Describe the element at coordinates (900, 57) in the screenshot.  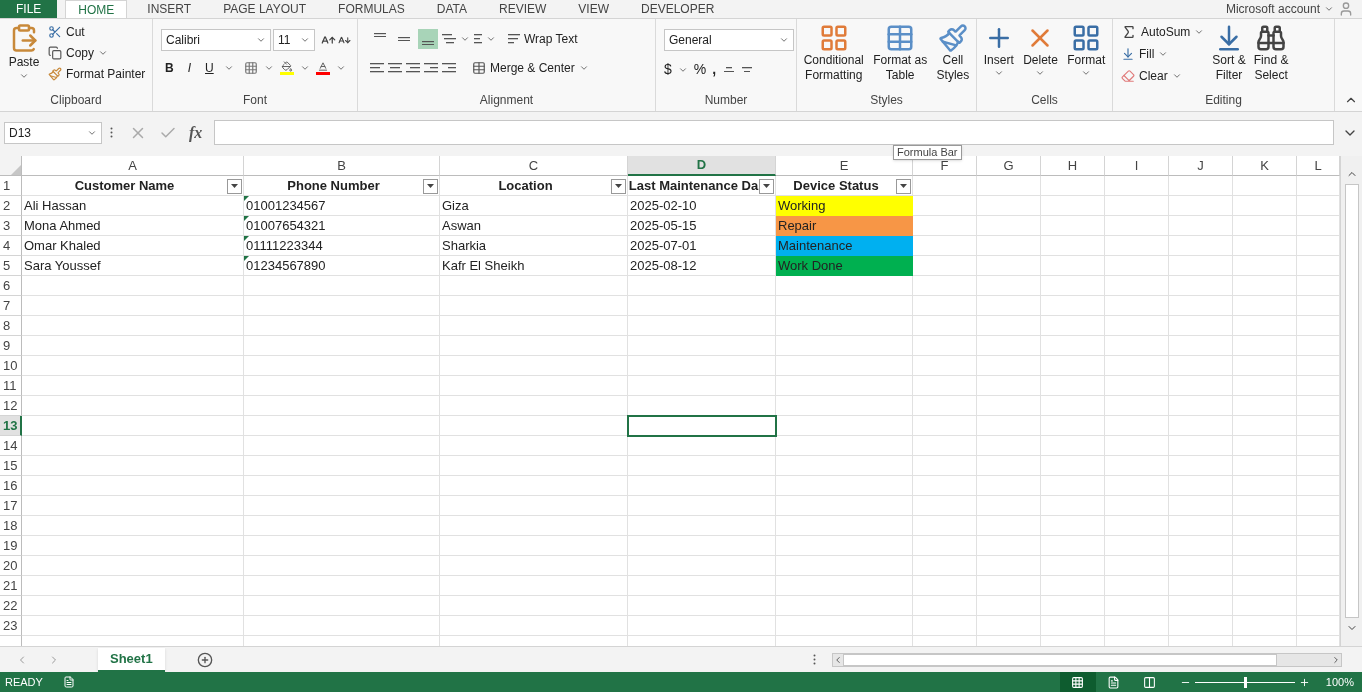
I see `styles-button: Format as Table` at that location.